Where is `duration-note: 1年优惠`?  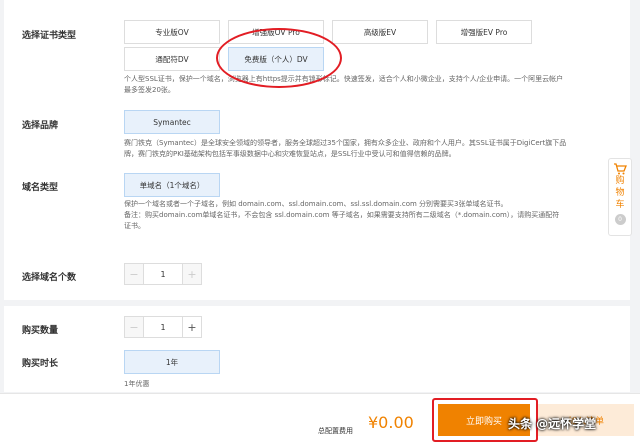 duration-note: 1年优惠 is located at coordinates (137, 384).